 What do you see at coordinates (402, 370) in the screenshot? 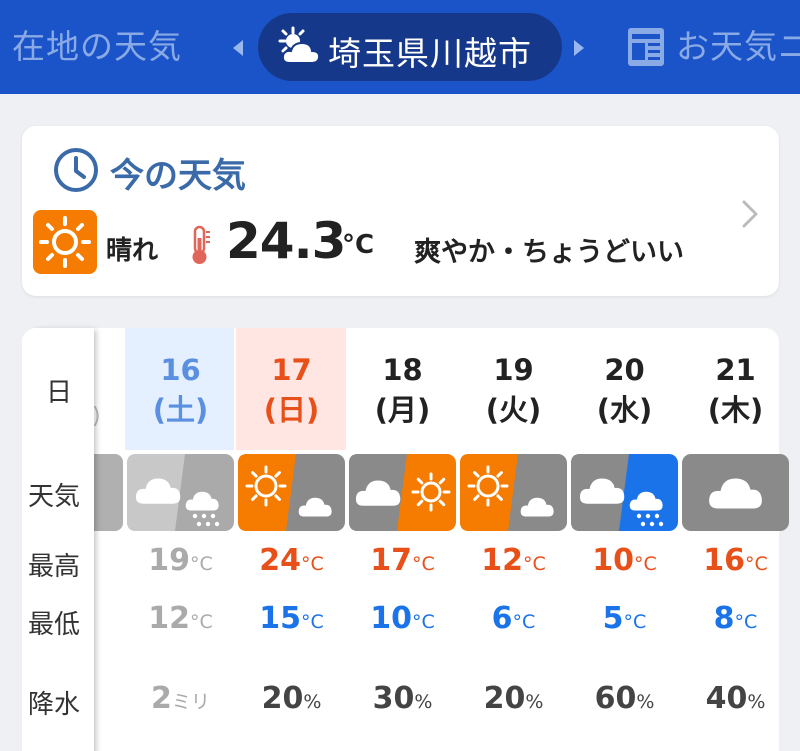
I see `forecast-day-number: 18` at bounding box center [402, 370].